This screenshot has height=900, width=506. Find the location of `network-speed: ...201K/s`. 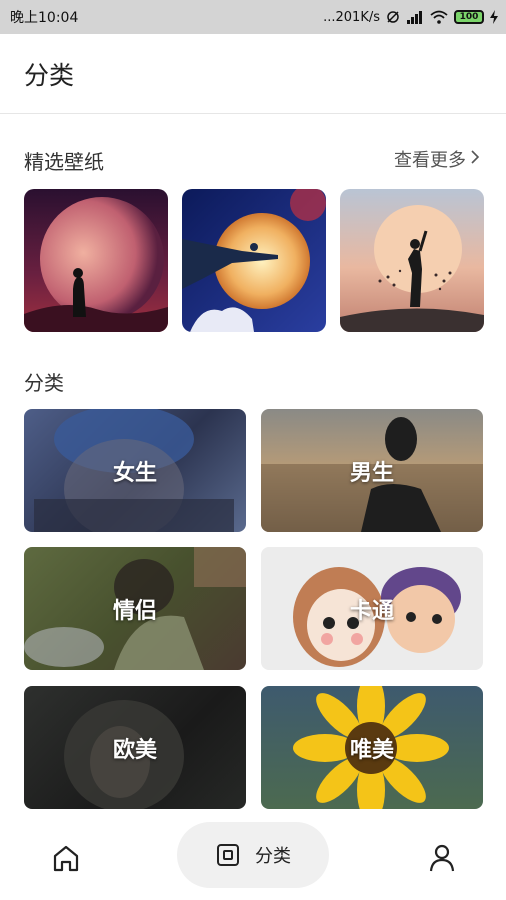

network-speed: ...201K/s is located at coordinates (351, 17).